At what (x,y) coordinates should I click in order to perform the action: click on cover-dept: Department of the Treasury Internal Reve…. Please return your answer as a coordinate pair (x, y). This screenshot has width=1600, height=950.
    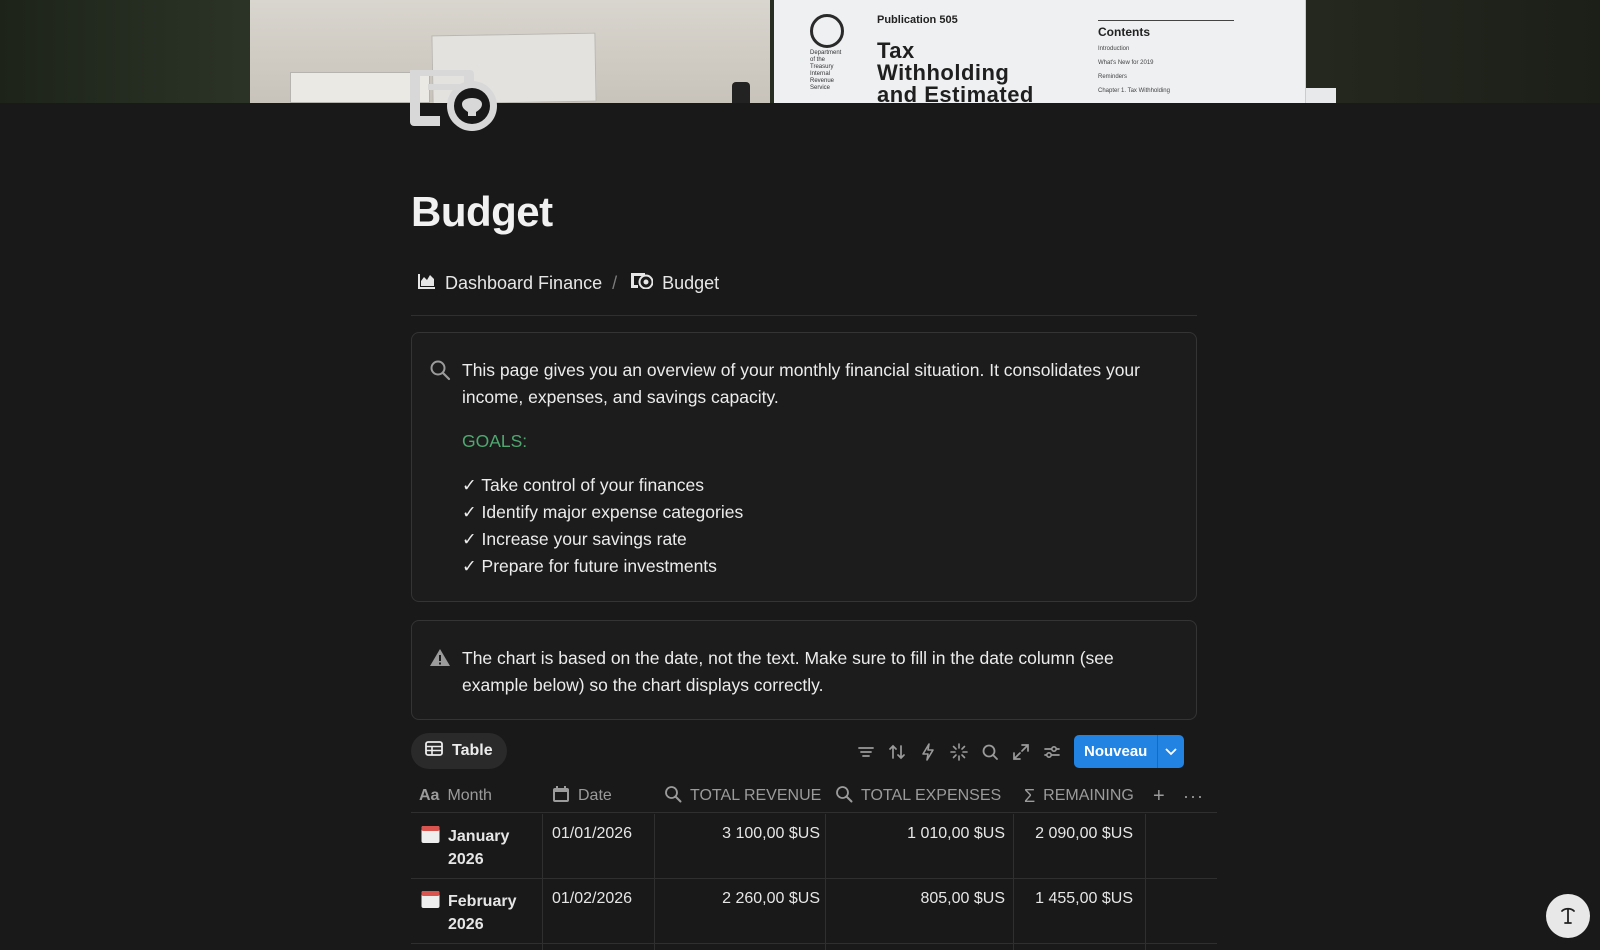
    Looking at the image, I should click on (826, 70).